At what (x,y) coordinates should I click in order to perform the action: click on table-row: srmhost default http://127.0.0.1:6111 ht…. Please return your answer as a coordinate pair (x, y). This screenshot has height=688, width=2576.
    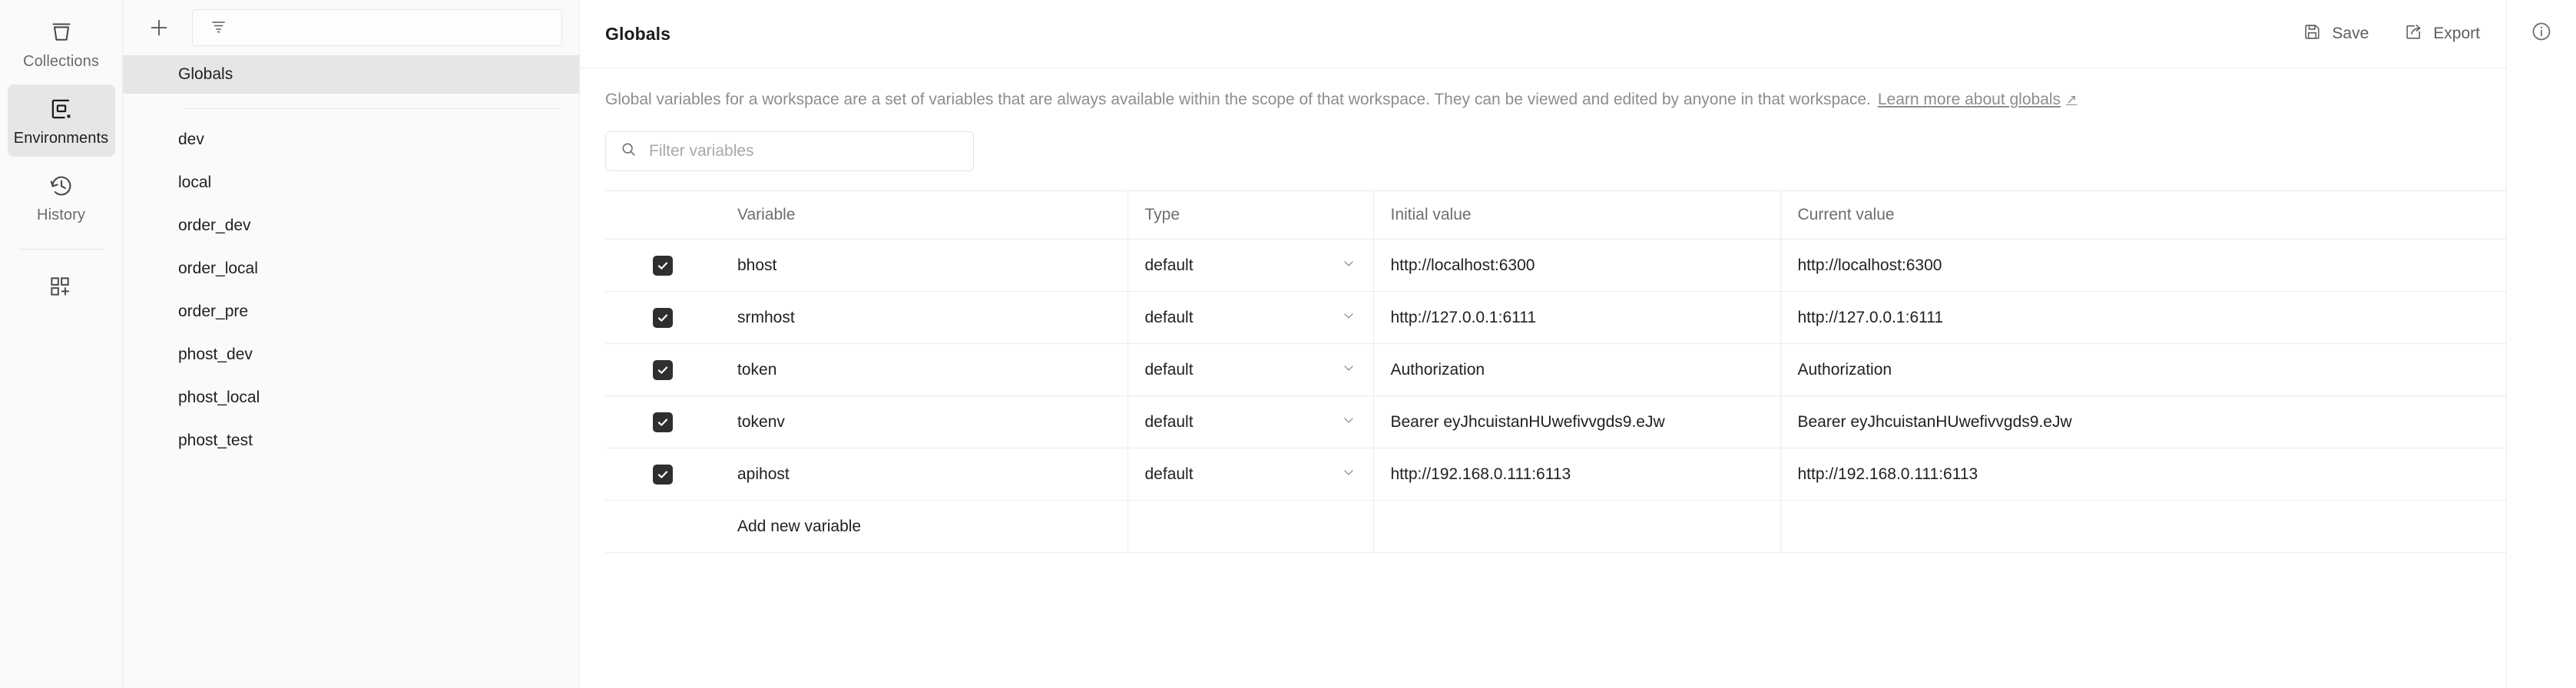
    Looking at the image, I should click on (1591, 317).